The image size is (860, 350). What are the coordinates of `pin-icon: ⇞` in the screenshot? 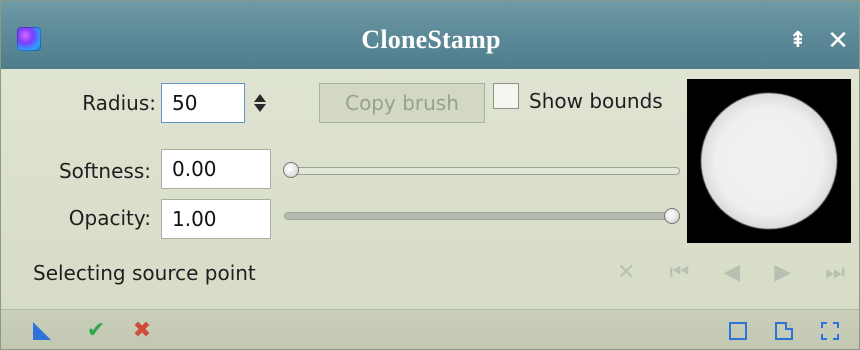 It's located at (798, 41).